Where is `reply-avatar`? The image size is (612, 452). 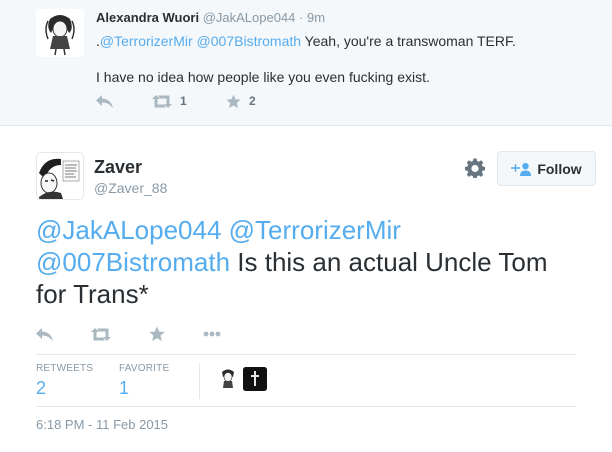 reply-avatar is located at coordinates (60, 33).